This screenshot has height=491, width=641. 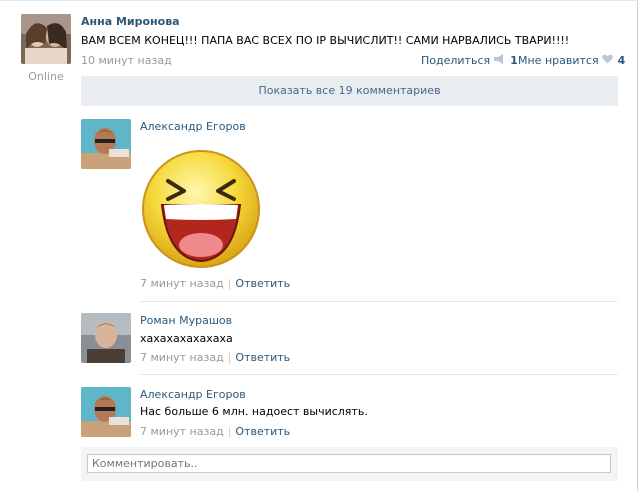 What do you see at coordinates (558, 60) in the screenshot?
I see `like-label: Мне нравится` at bounding box center [558, 60].